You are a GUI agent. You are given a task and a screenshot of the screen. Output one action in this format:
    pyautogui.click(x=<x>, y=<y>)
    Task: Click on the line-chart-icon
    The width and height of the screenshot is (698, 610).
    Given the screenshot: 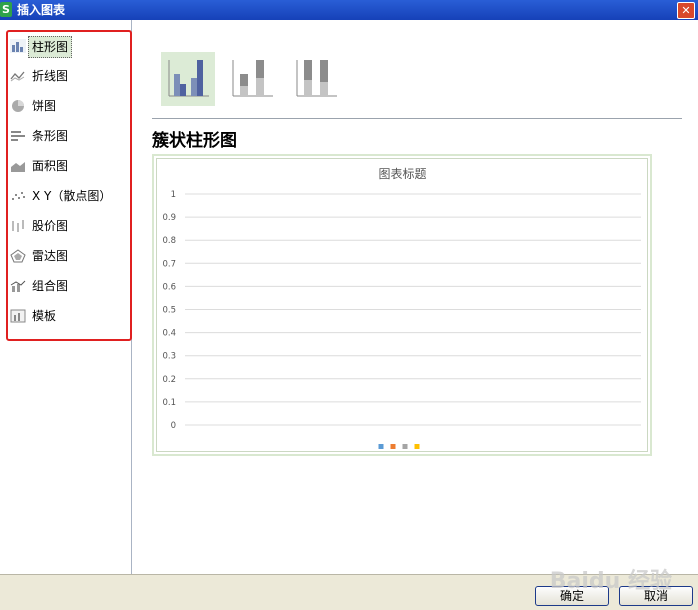 What is the action you would take?
    pyautogui.click(x=17, y=76)
    